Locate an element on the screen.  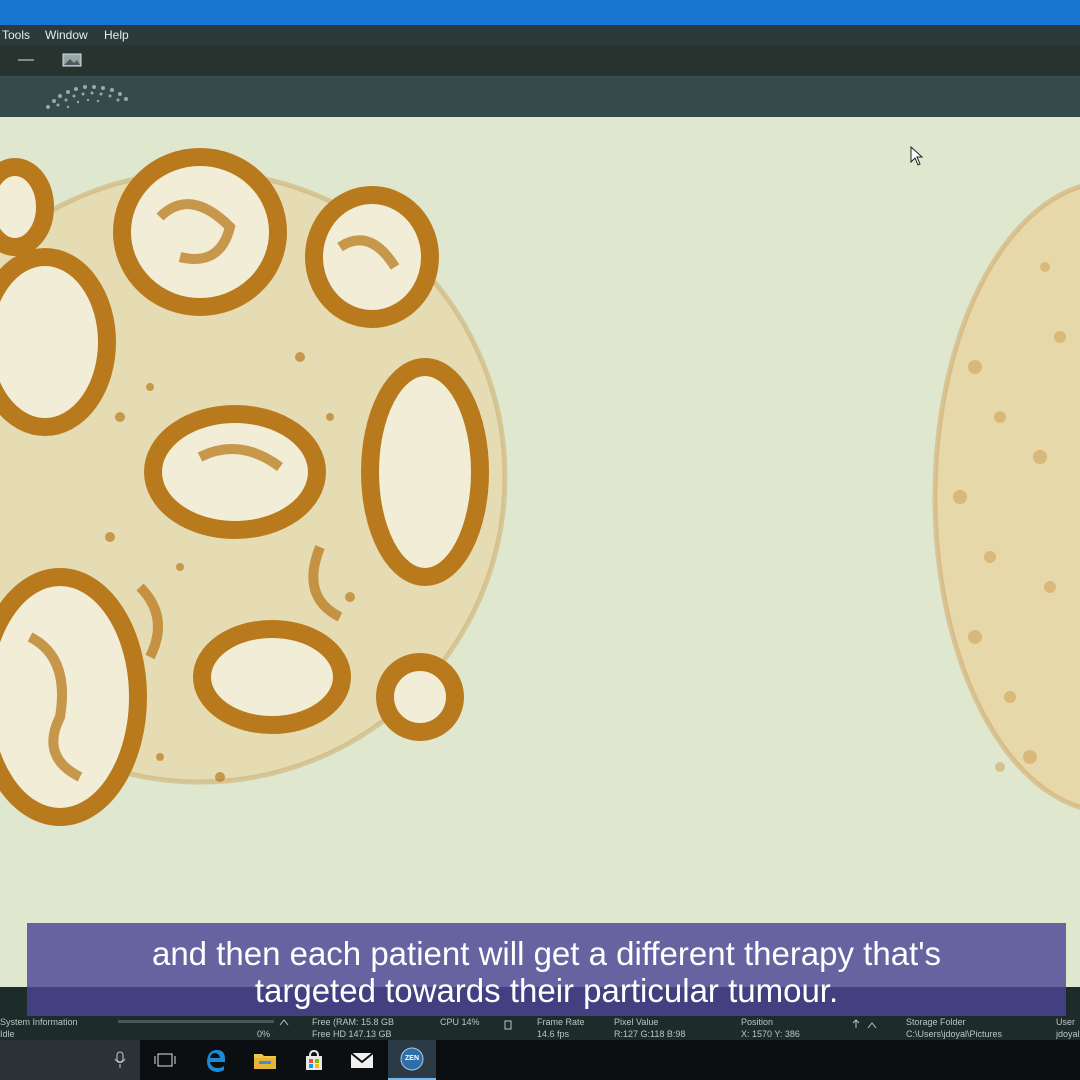
activity-progress-bar is located at coordinates (196, 1021).